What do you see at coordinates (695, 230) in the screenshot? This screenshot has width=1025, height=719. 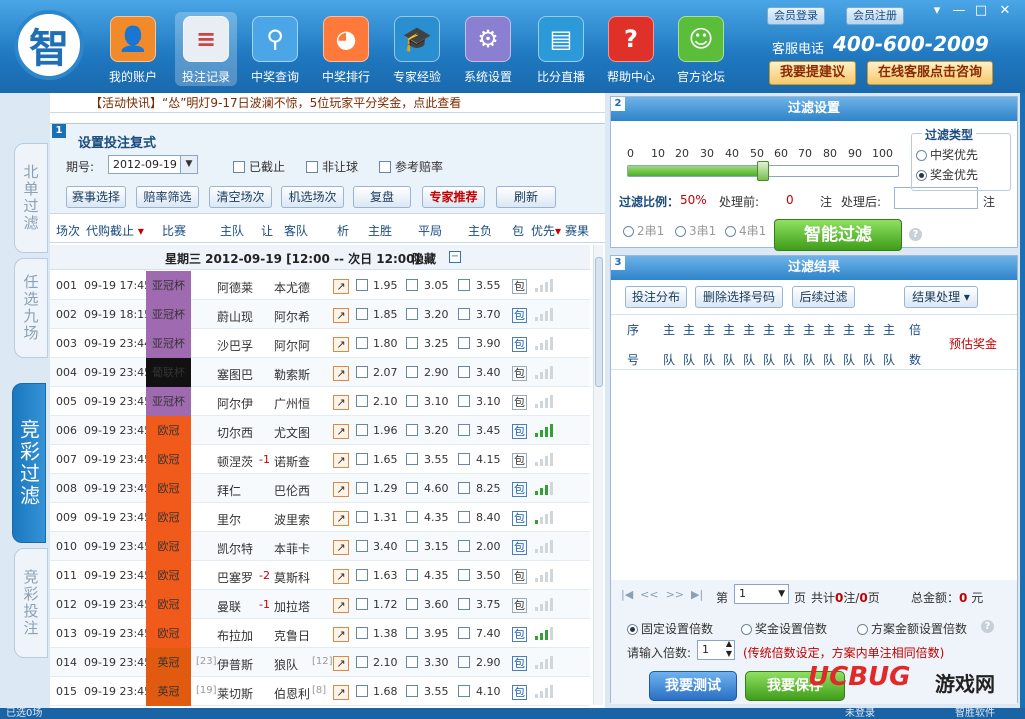 I see `chuan-3-radio: 3串1` at bounding box center [695, 230].